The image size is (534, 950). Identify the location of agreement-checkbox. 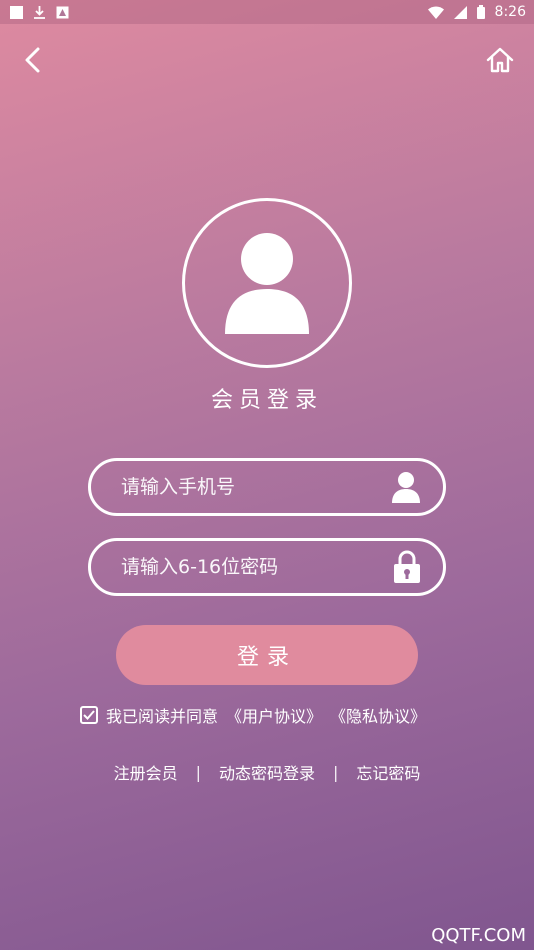
(89, 715).